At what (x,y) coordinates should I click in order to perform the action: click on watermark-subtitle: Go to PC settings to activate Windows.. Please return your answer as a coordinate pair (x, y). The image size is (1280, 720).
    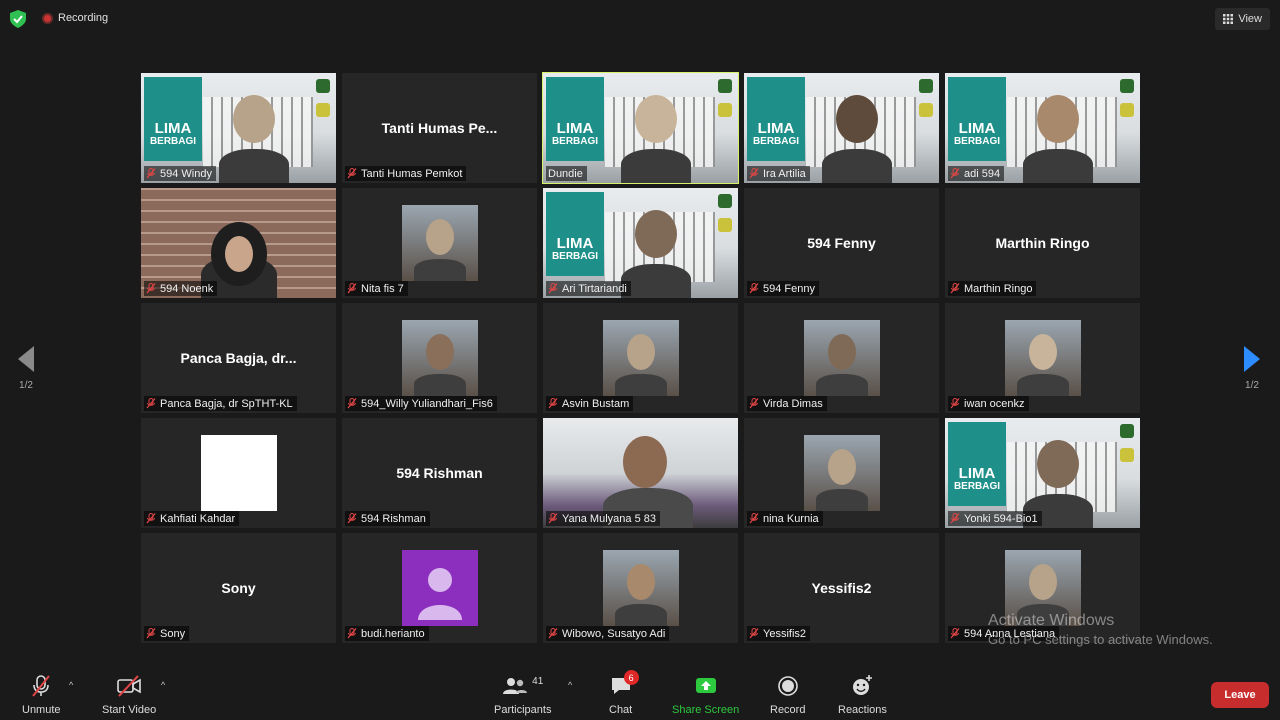
    Looking at the image, I should click on (1100, 639).